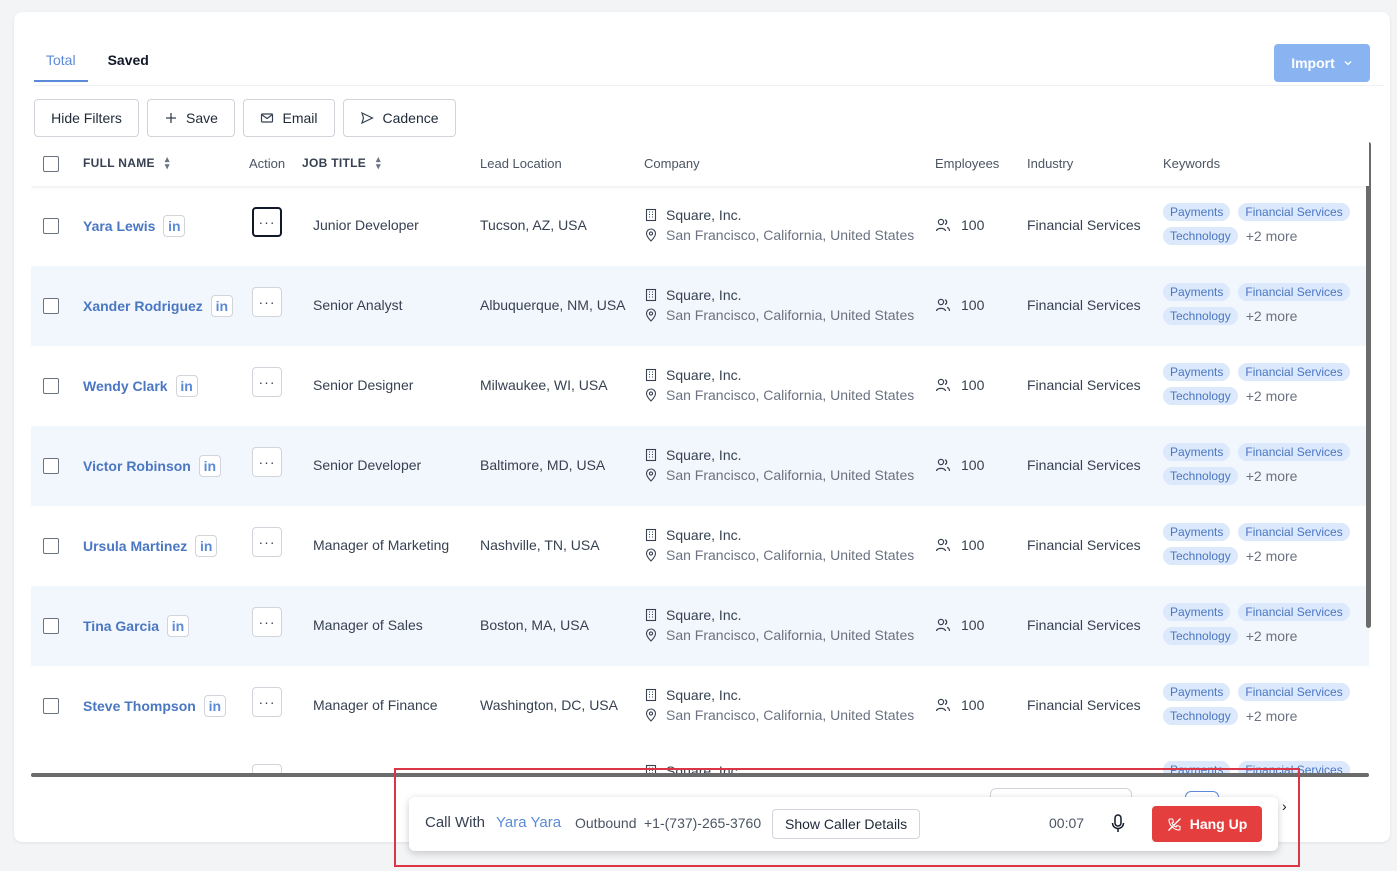 The width and height of the screenshot is (1397, 871). What do you see at coordinates (119, 226) in the screenshot?
I see `lead-name-link: Yara Lewis` at bounding box center [119, 226].